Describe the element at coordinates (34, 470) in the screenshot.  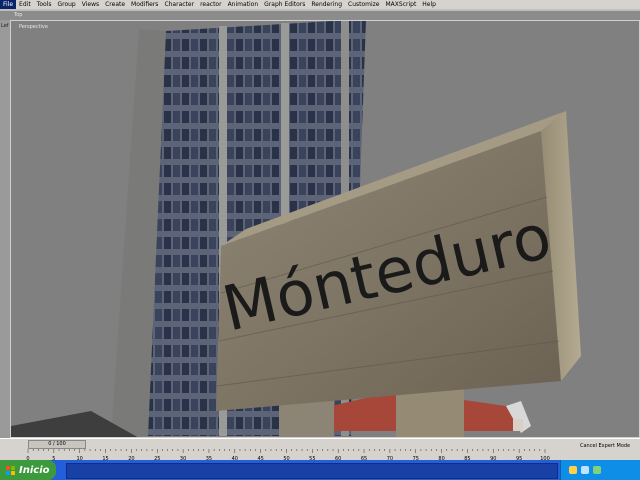
I see `start-label: Inicio` at that location.